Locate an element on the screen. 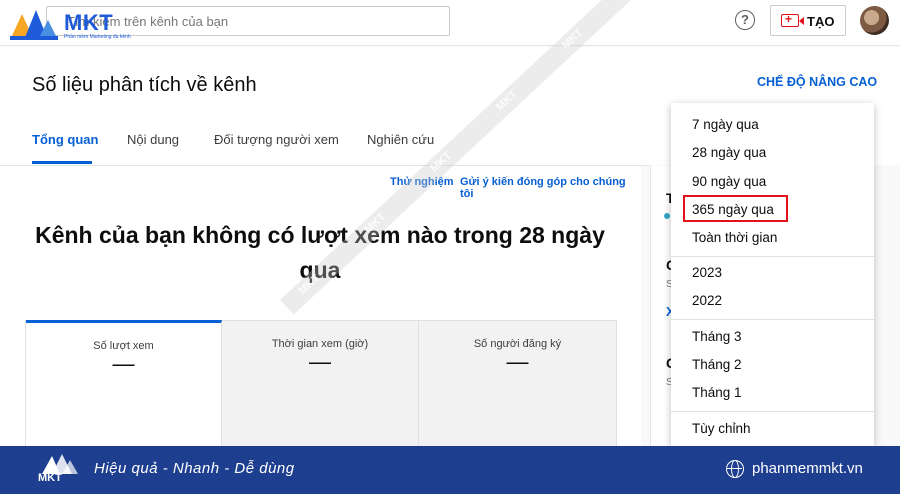 Image resolution: width=900 pixels, height=494 pixels. option-month-1: Tháng 1 is located at coordinates (717, 392).